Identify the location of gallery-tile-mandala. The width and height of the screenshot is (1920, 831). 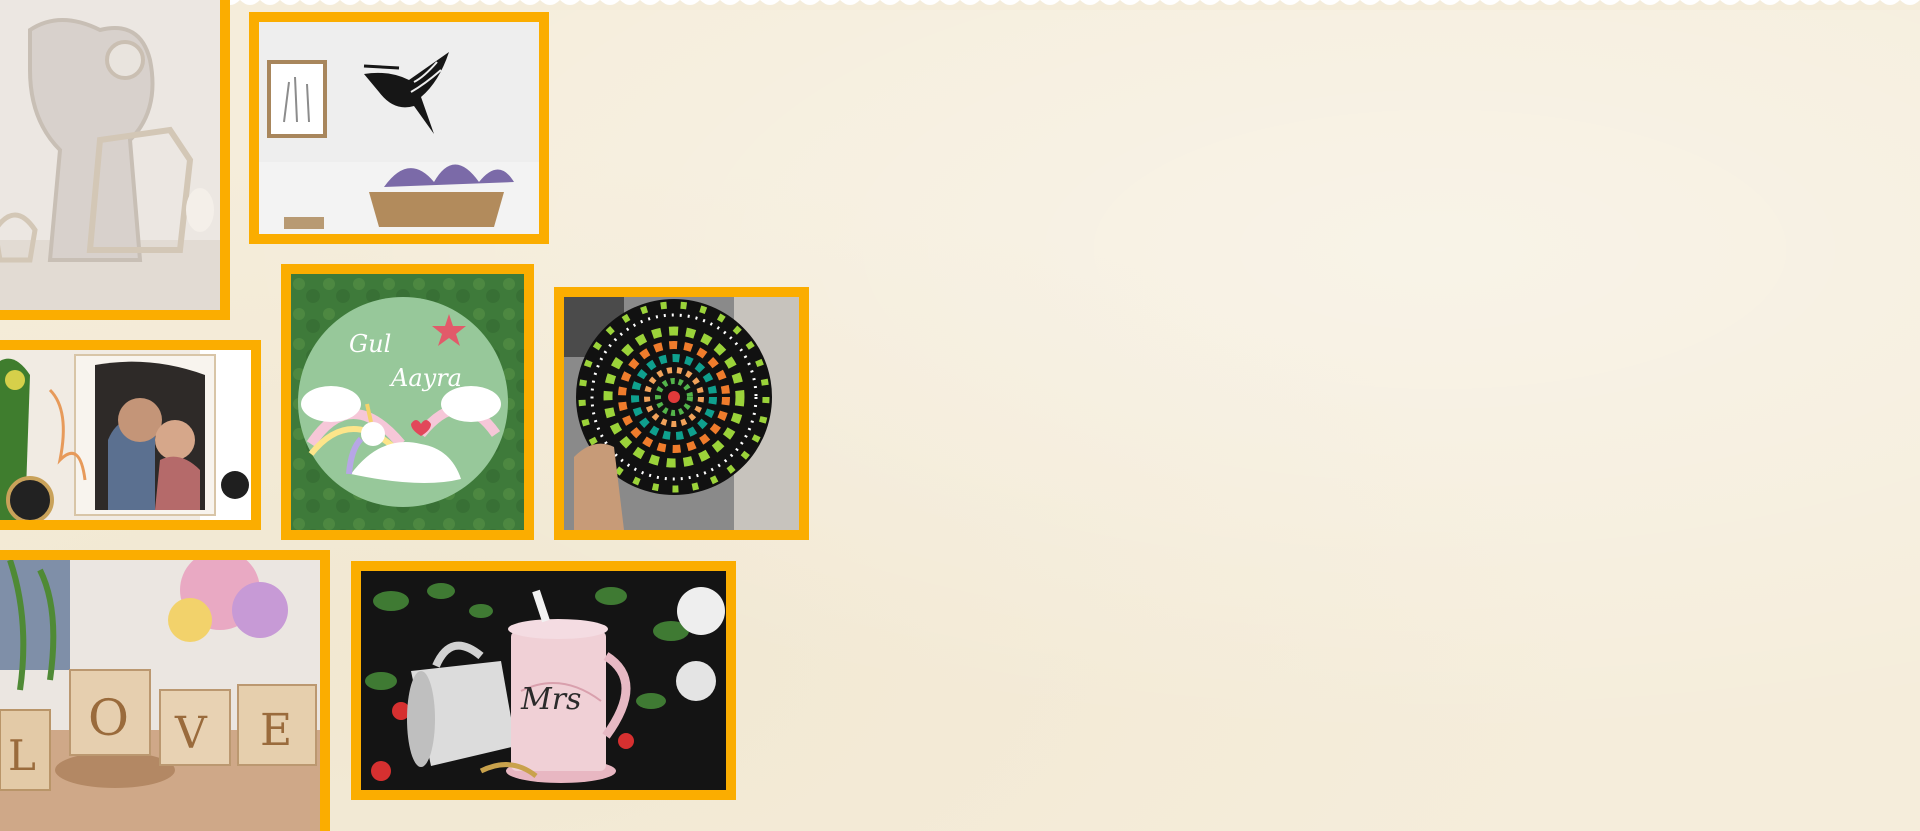
(681, 413).